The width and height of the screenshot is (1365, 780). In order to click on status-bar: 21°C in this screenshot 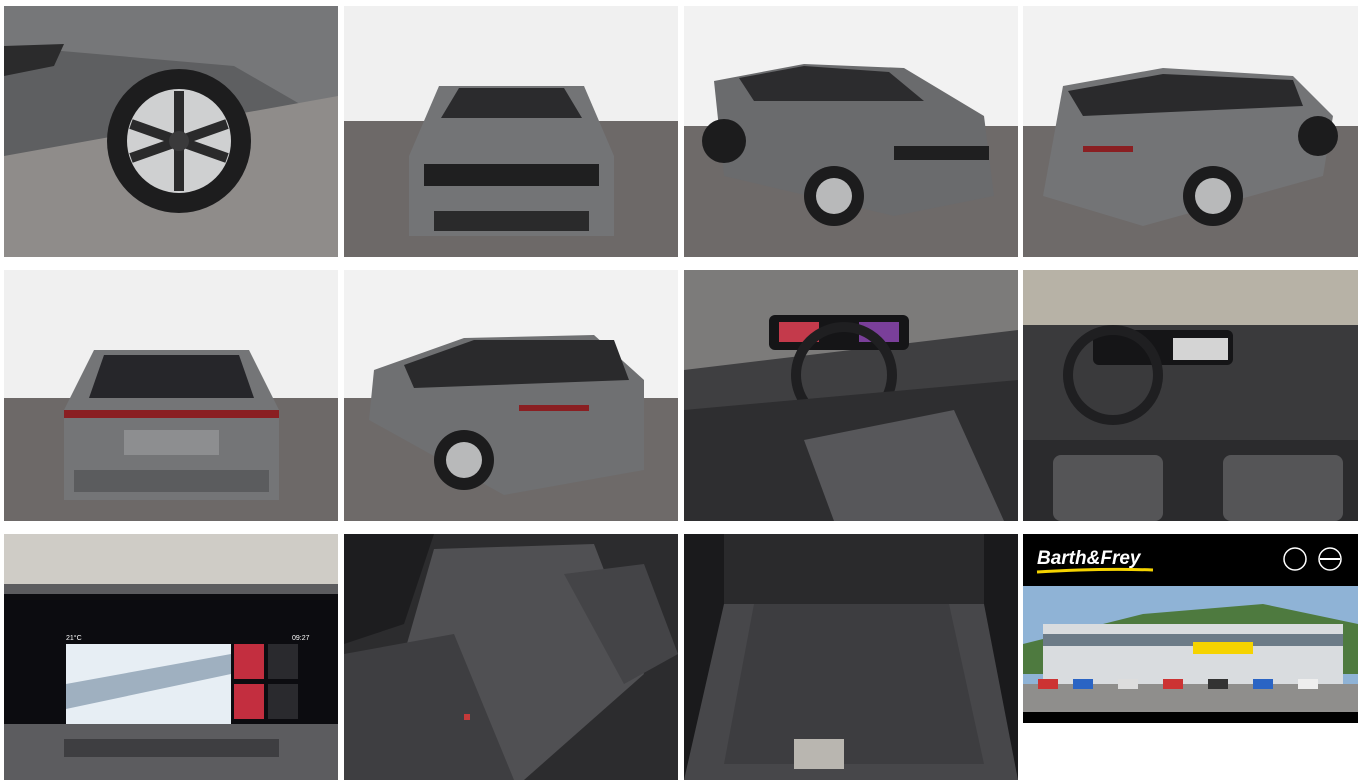, I will do `click(74, 638)`.